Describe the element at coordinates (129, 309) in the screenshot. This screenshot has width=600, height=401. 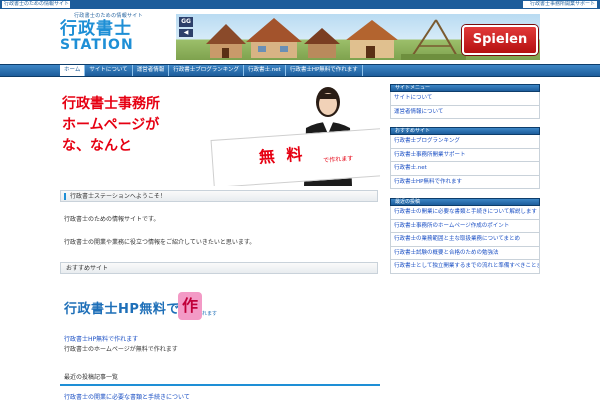
I see `hp-free-logo-text: 行政書士HP無料で作` at that location.